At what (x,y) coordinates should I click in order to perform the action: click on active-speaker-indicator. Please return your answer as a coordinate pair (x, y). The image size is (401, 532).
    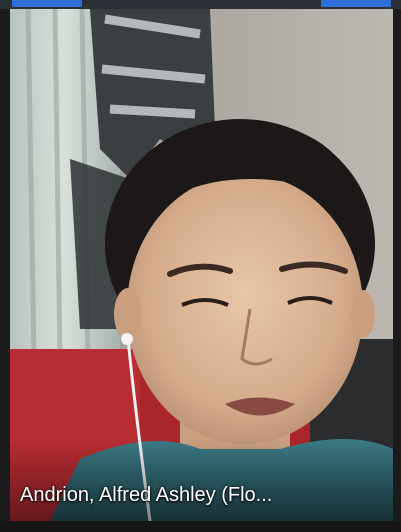
    Looking at the image, I should click on (47, 3).